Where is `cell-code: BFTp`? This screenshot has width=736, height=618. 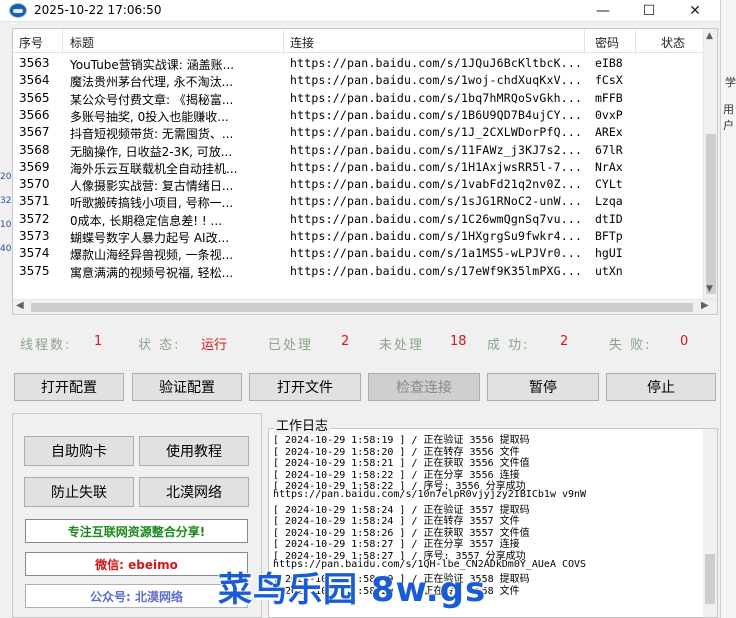 cell-code: BFTp is located at coordinates (609, 236).